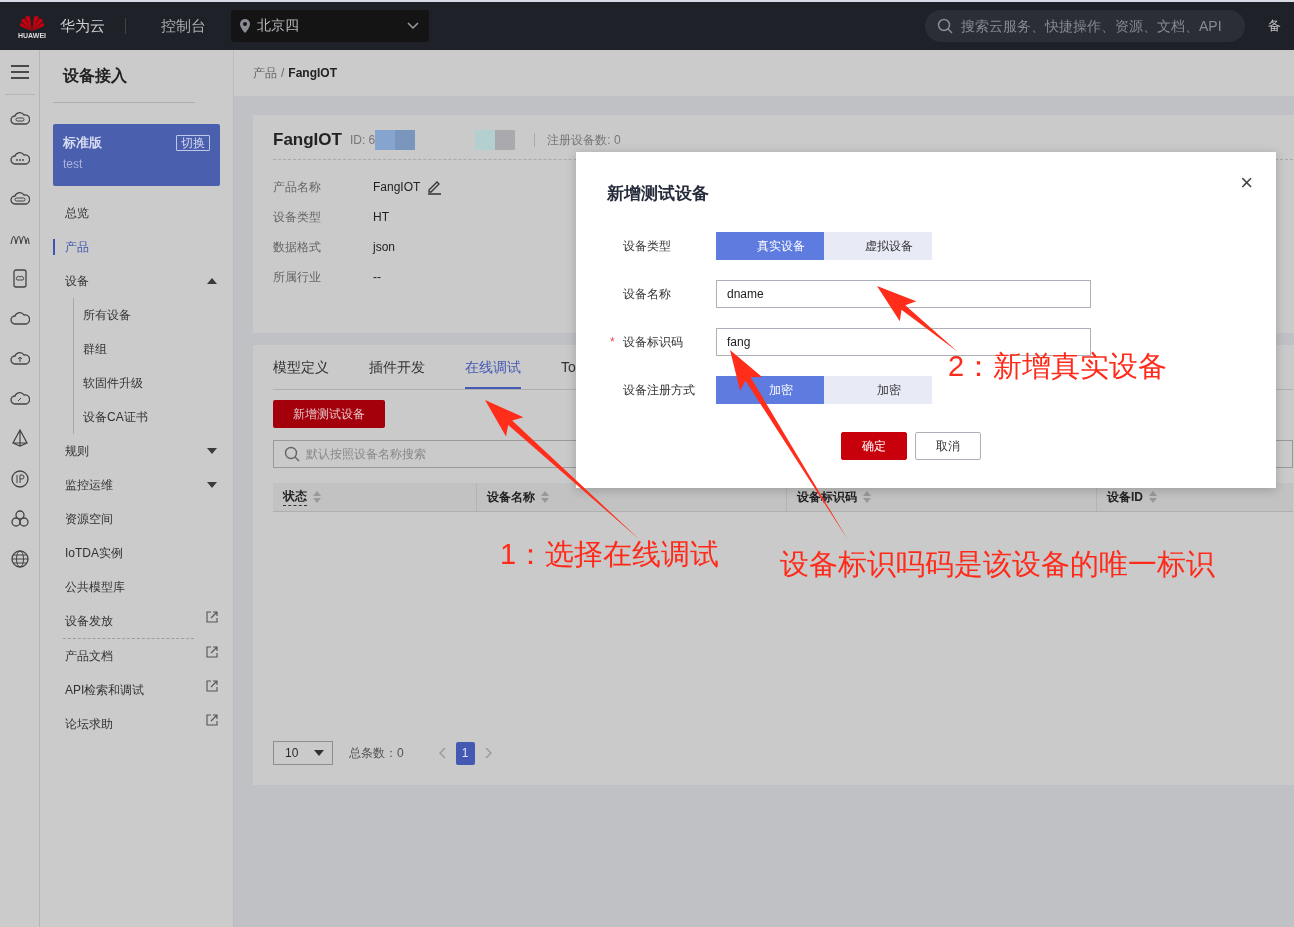 The width and height of the screenshot is (1294, 927). Describe the element at coordinates (610, 554) in the screenshot. I see `annotation-text: 1：选择在线调试` at that location.